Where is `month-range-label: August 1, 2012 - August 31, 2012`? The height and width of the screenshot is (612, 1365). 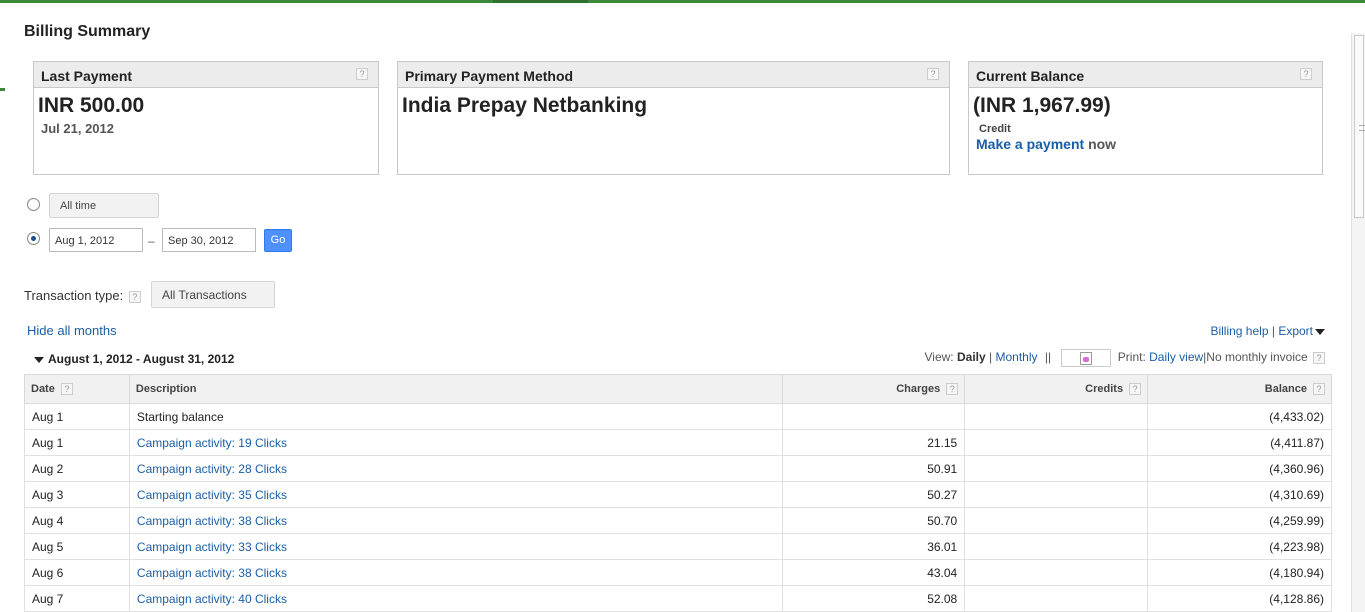 month-range-label: August 1, 2012 - August 31, 2012 is located at coordinates (141, 359).